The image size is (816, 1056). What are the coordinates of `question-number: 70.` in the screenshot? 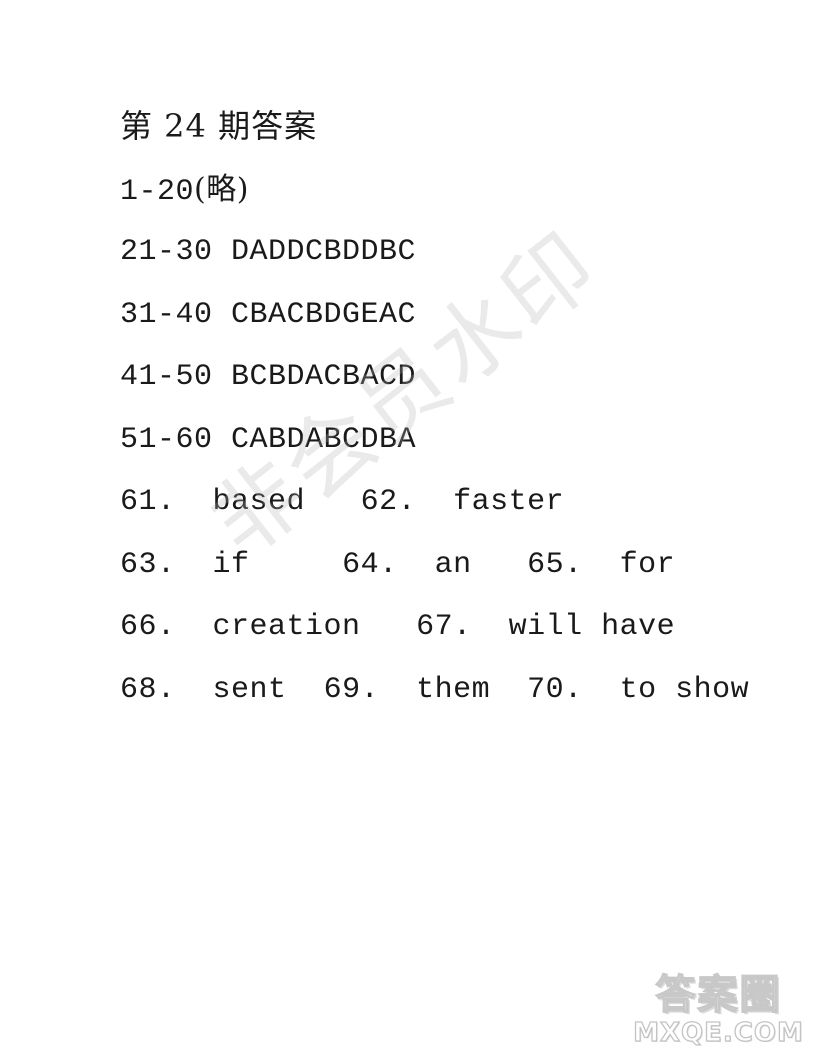 It's located at (555, 690).